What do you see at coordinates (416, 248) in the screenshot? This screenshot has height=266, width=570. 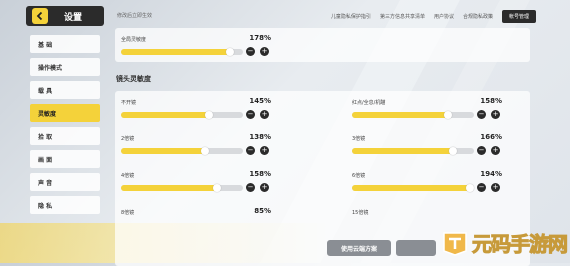 I see `secondary-button` at bounding box center [416, 248].